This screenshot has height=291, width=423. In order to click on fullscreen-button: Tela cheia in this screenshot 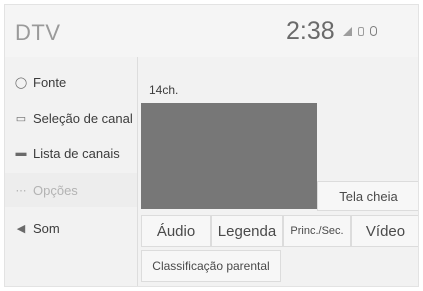, I will do `click(367, 196)`.